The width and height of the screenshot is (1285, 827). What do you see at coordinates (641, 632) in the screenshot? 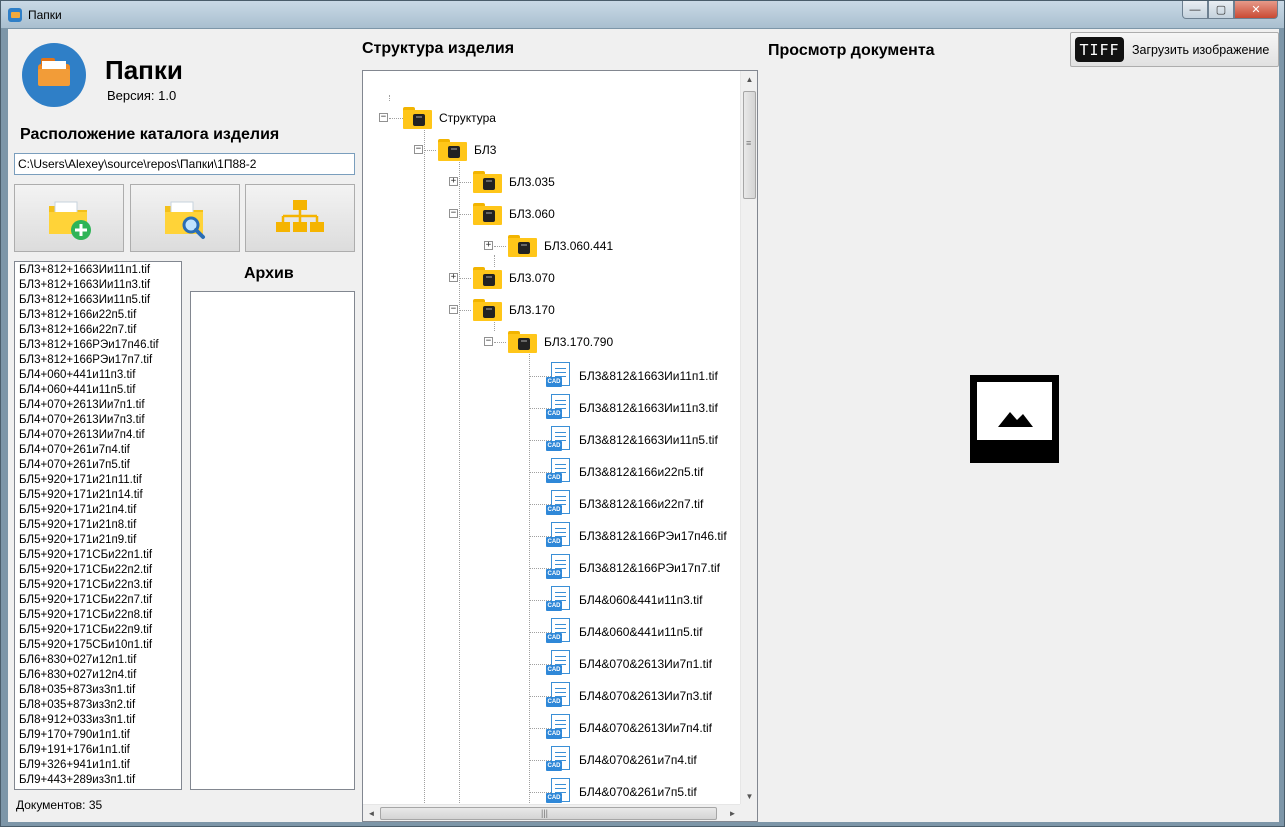
I see `tree-file-label: БЛ4&060&441и11п5.tif` at bounding box center [641, 632].